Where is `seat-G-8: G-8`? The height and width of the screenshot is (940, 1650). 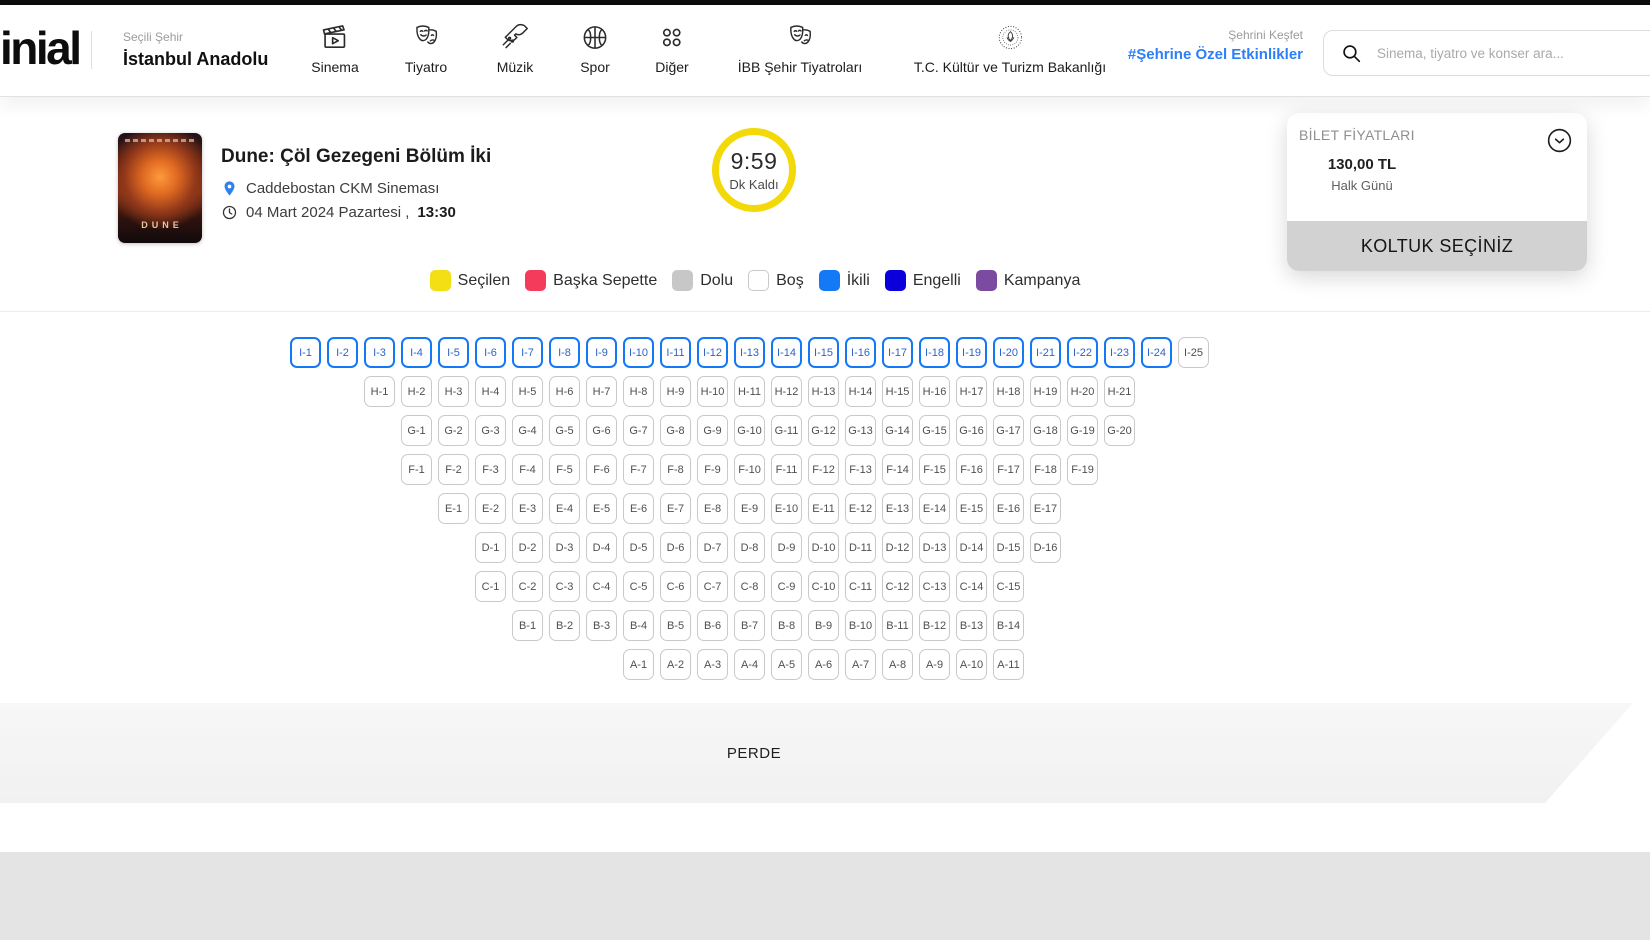
seat-G-8: G-8 is located at coordinates (675, 430).